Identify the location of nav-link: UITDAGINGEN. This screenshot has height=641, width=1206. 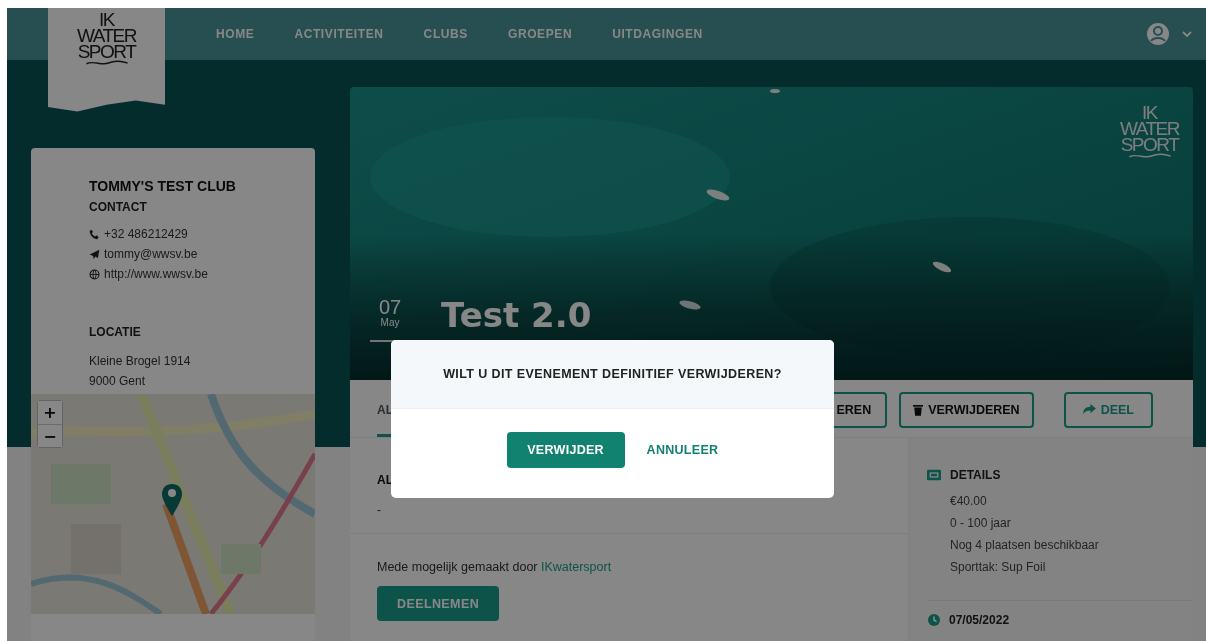
(657, 34).